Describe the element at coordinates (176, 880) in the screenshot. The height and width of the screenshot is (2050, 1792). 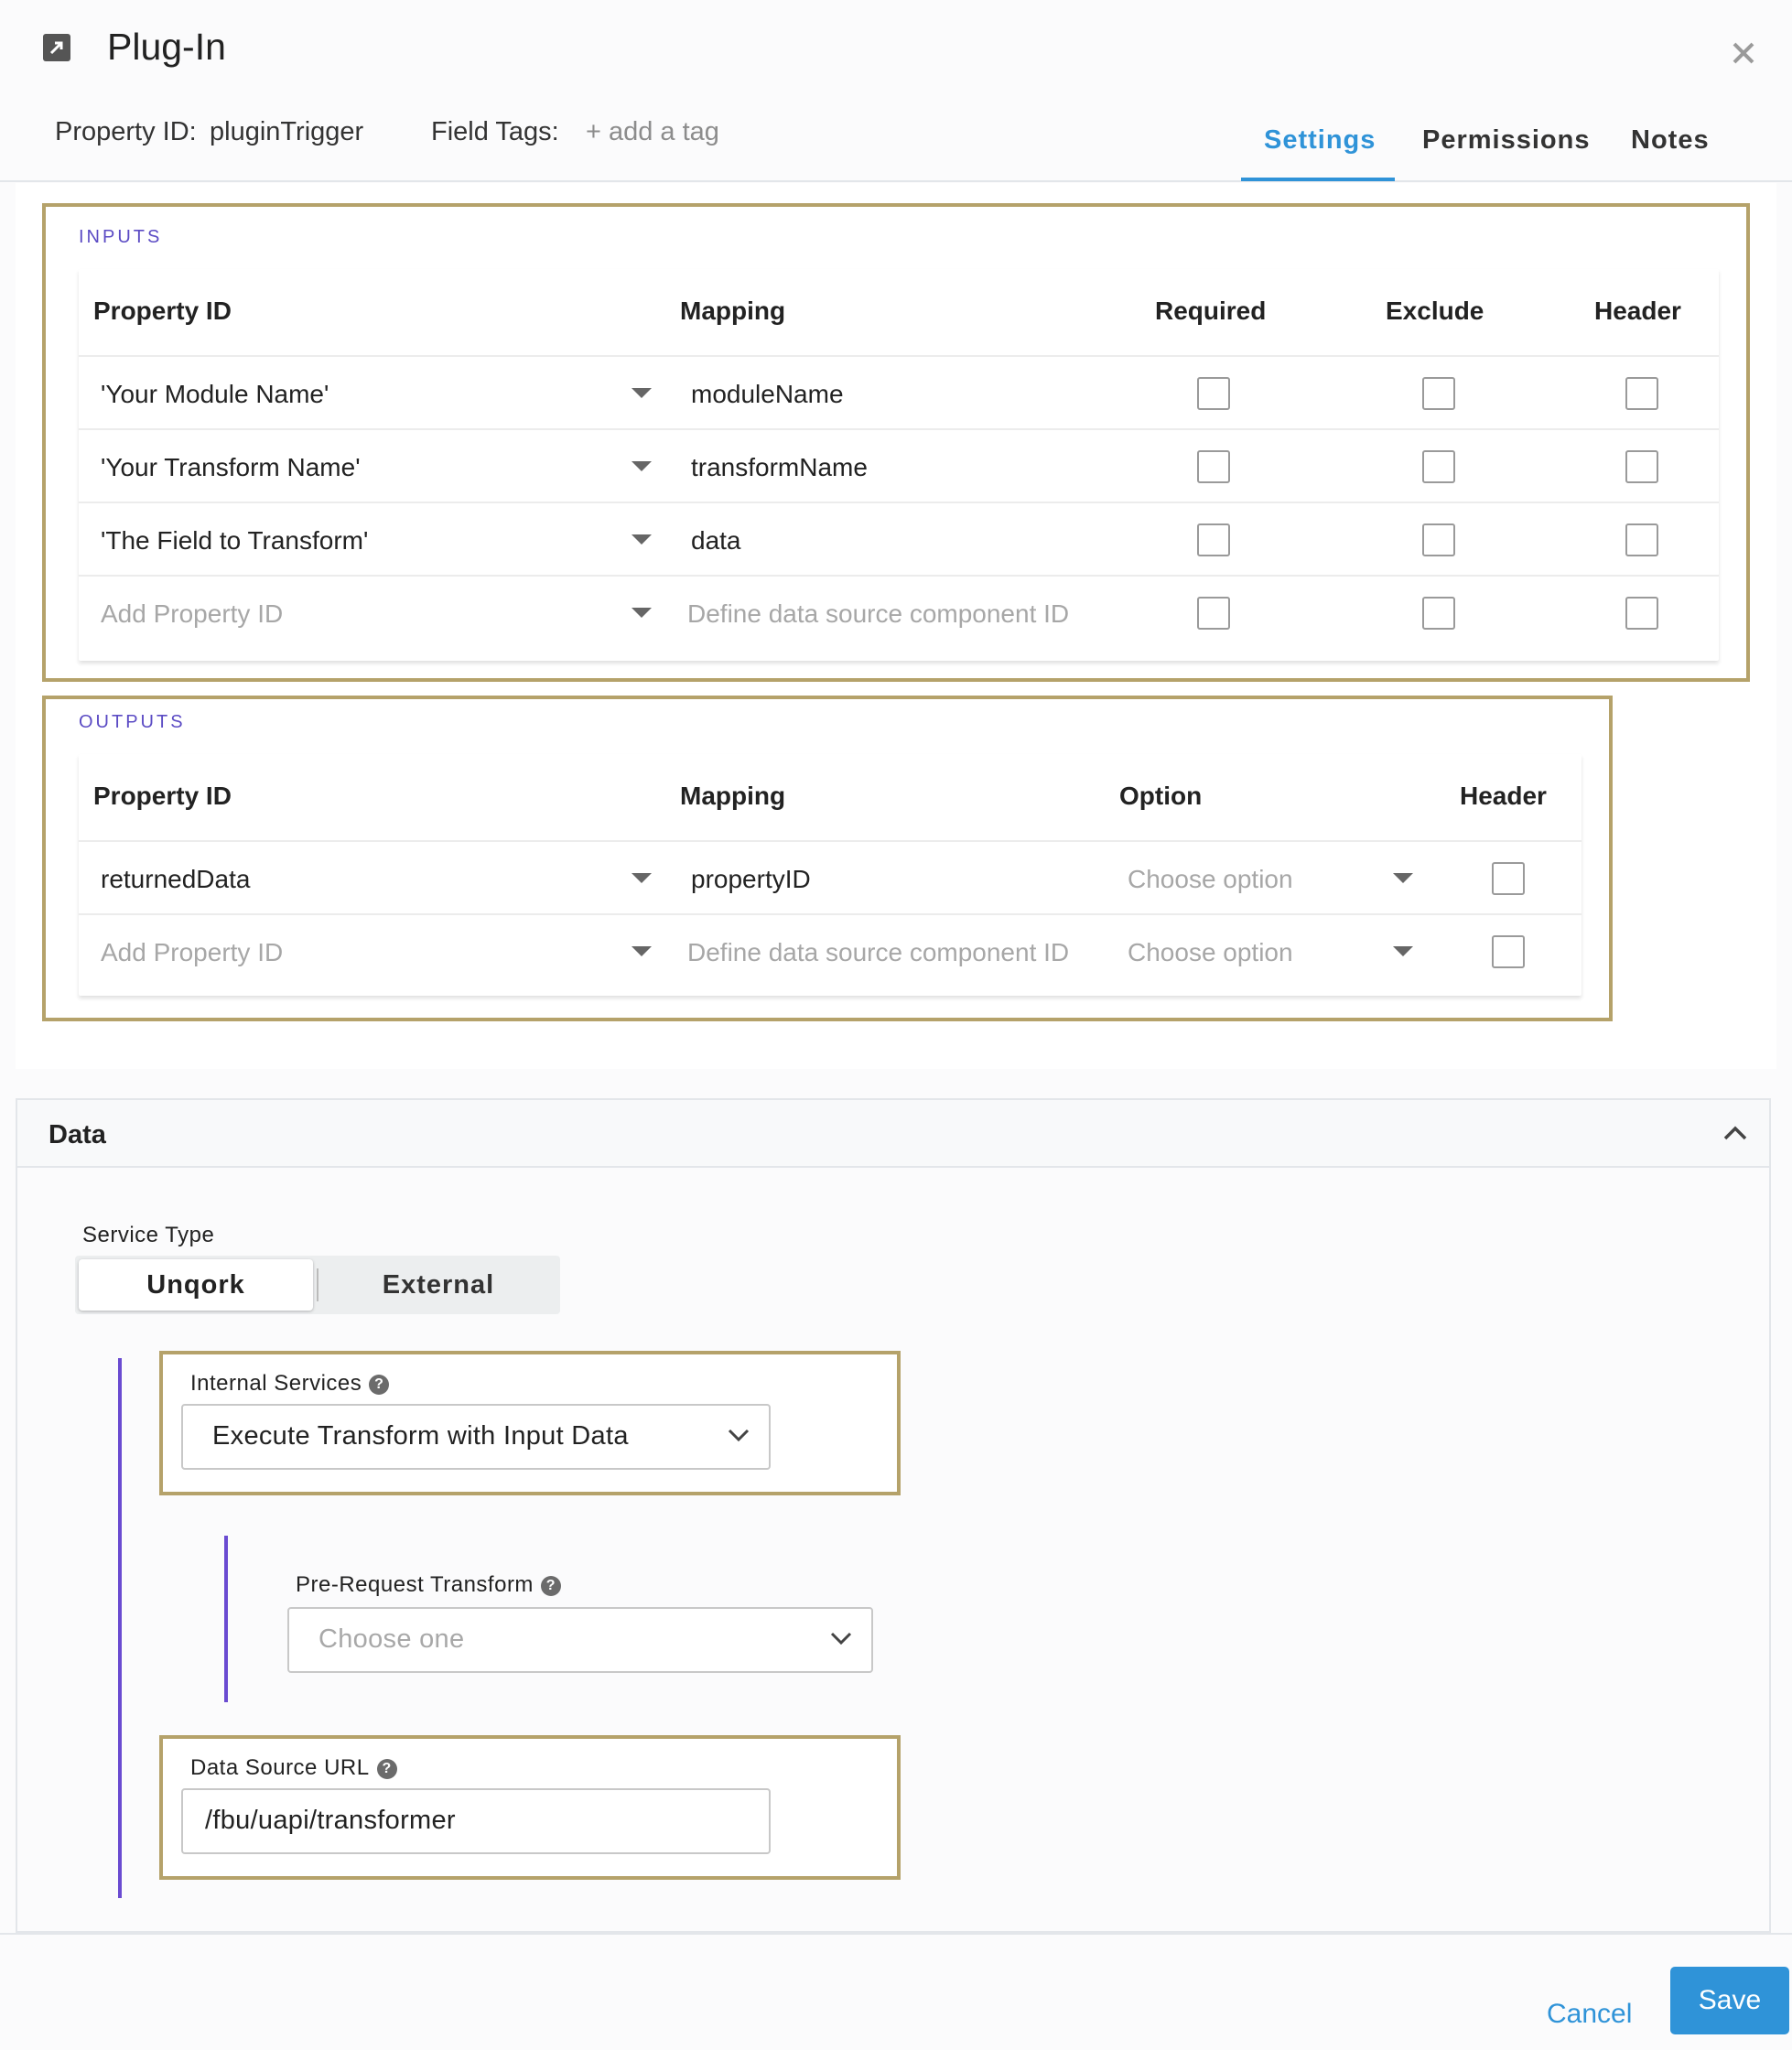
I see `output-property-id: returnedData` at that location.